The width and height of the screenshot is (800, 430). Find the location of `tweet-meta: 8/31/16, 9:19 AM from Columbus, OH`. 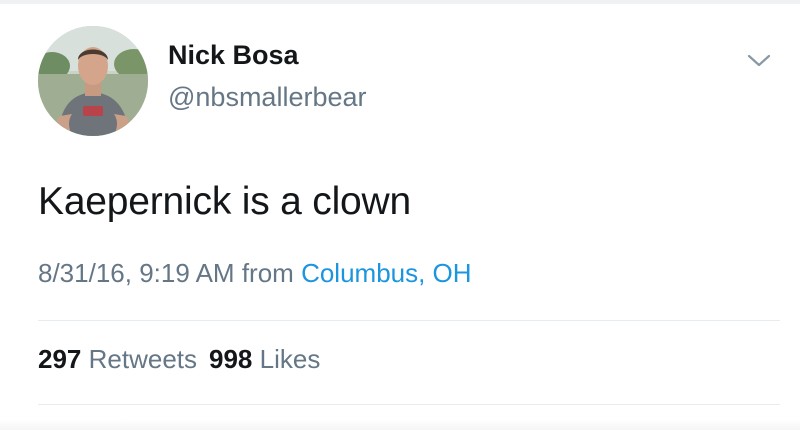

tweet-meta: 8/31/16, 9:19 AM from Columbus, OH is located at coordinates (255, 273).